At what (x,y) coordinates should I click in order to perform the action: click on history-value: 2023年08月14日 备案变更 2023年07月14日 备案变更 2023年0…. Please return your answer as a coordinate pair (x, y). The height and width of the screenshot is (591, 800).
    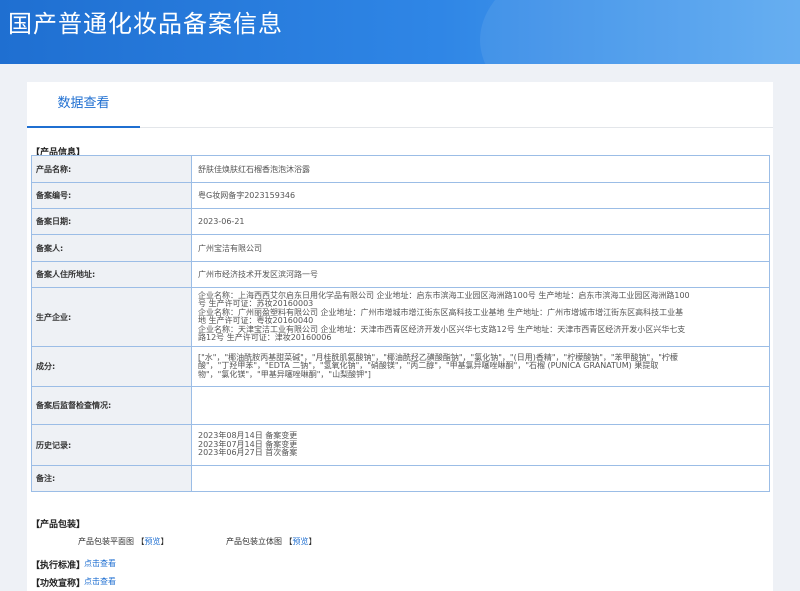
    Looking at the image, I should click on (480, 445).